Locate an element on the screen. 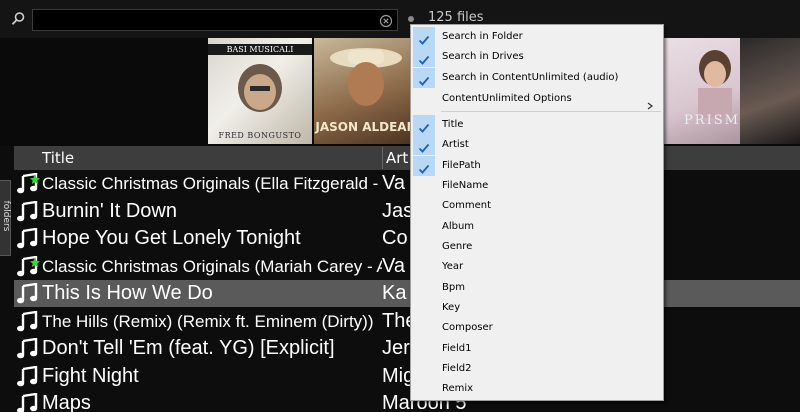 Image resolution: width=800 pixels, height=412 pixels. menu-item-search-in-contentunlimited-audio: Search in ContentUnlimited (audio) is located at coordinates (538, 78).